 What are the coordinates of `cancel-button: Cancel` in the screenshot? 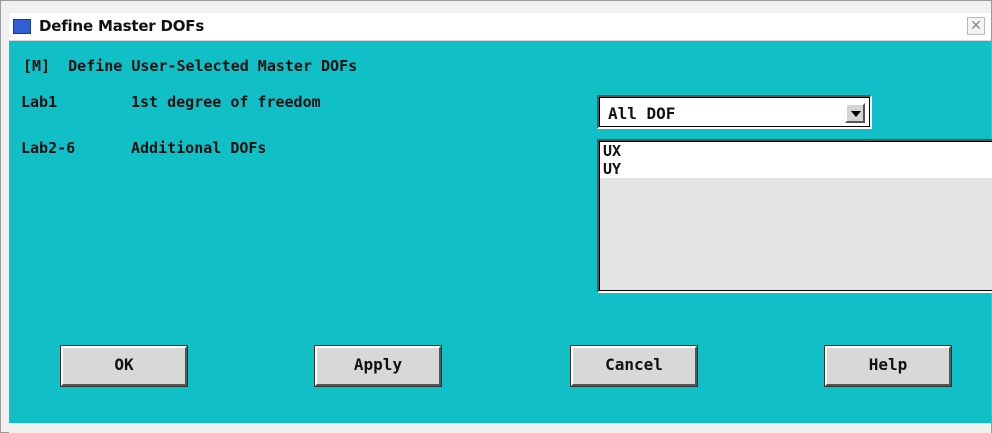 It's located at (634, 366).